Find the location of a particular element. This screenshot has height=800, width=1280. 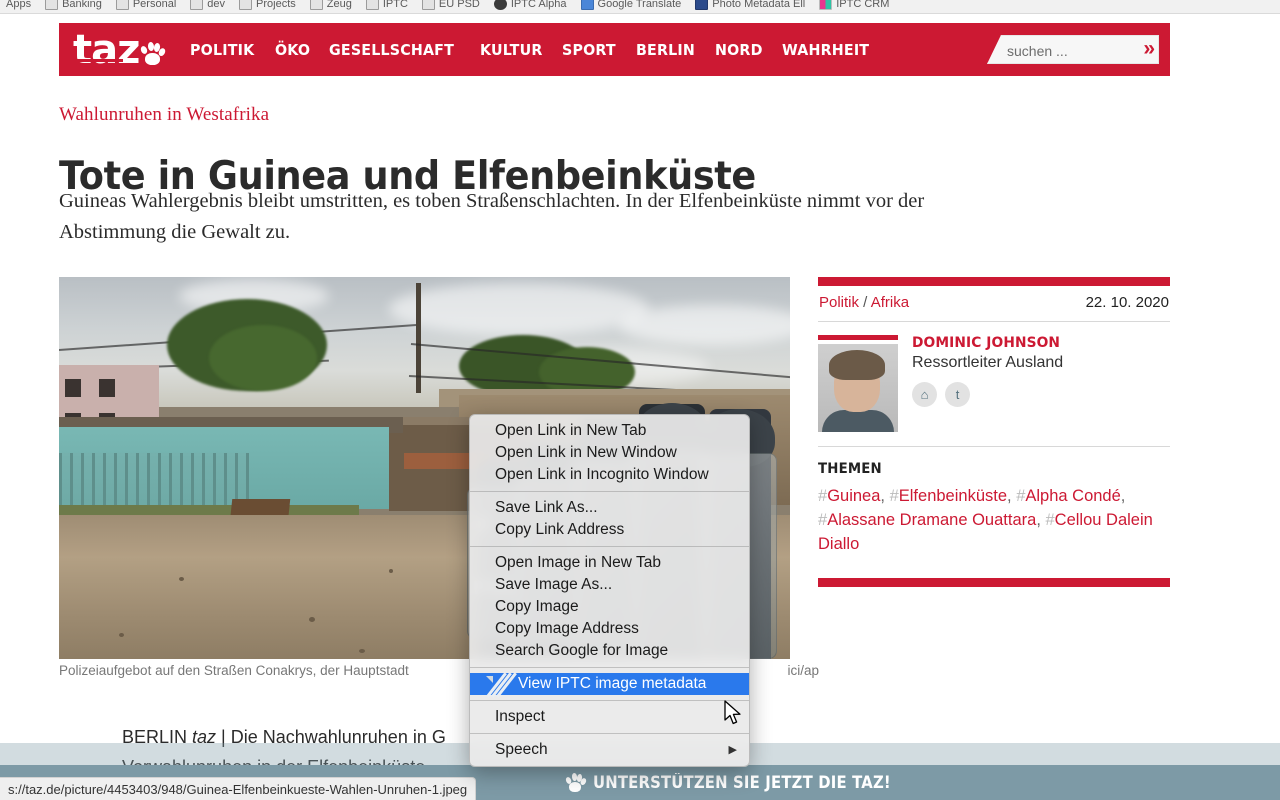

menu-item-label: Open Link in New Window is located at coordinates (586, 452).